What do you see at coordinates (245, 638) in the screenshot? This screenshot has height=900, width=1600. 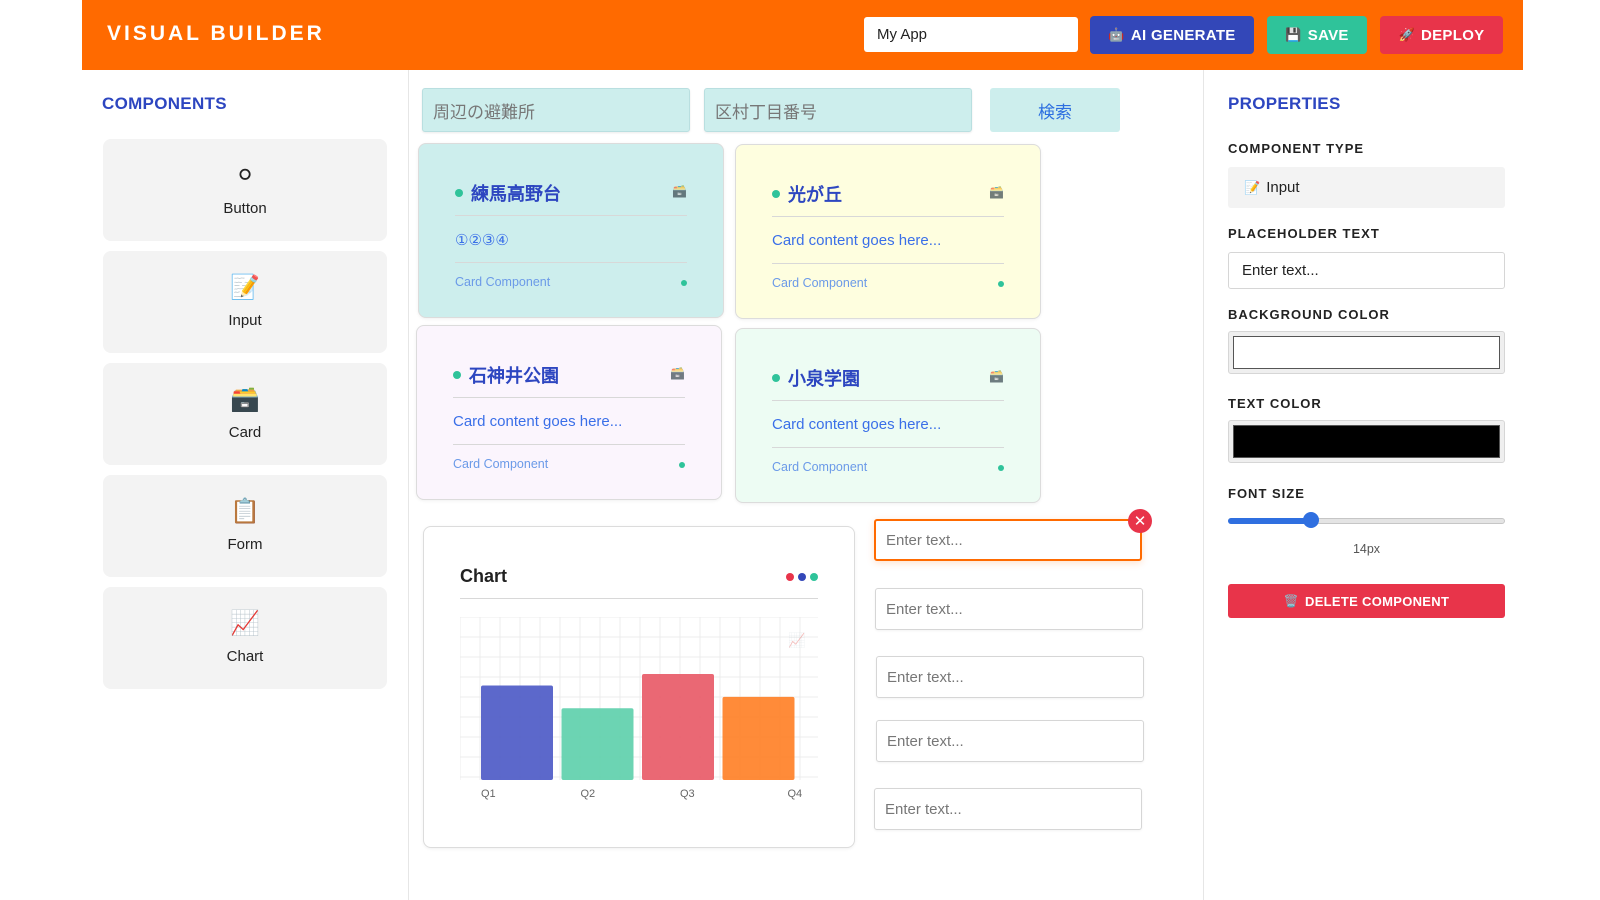 I see `component-item-chart: 📈 Chart` at bounding box center [245, 638].